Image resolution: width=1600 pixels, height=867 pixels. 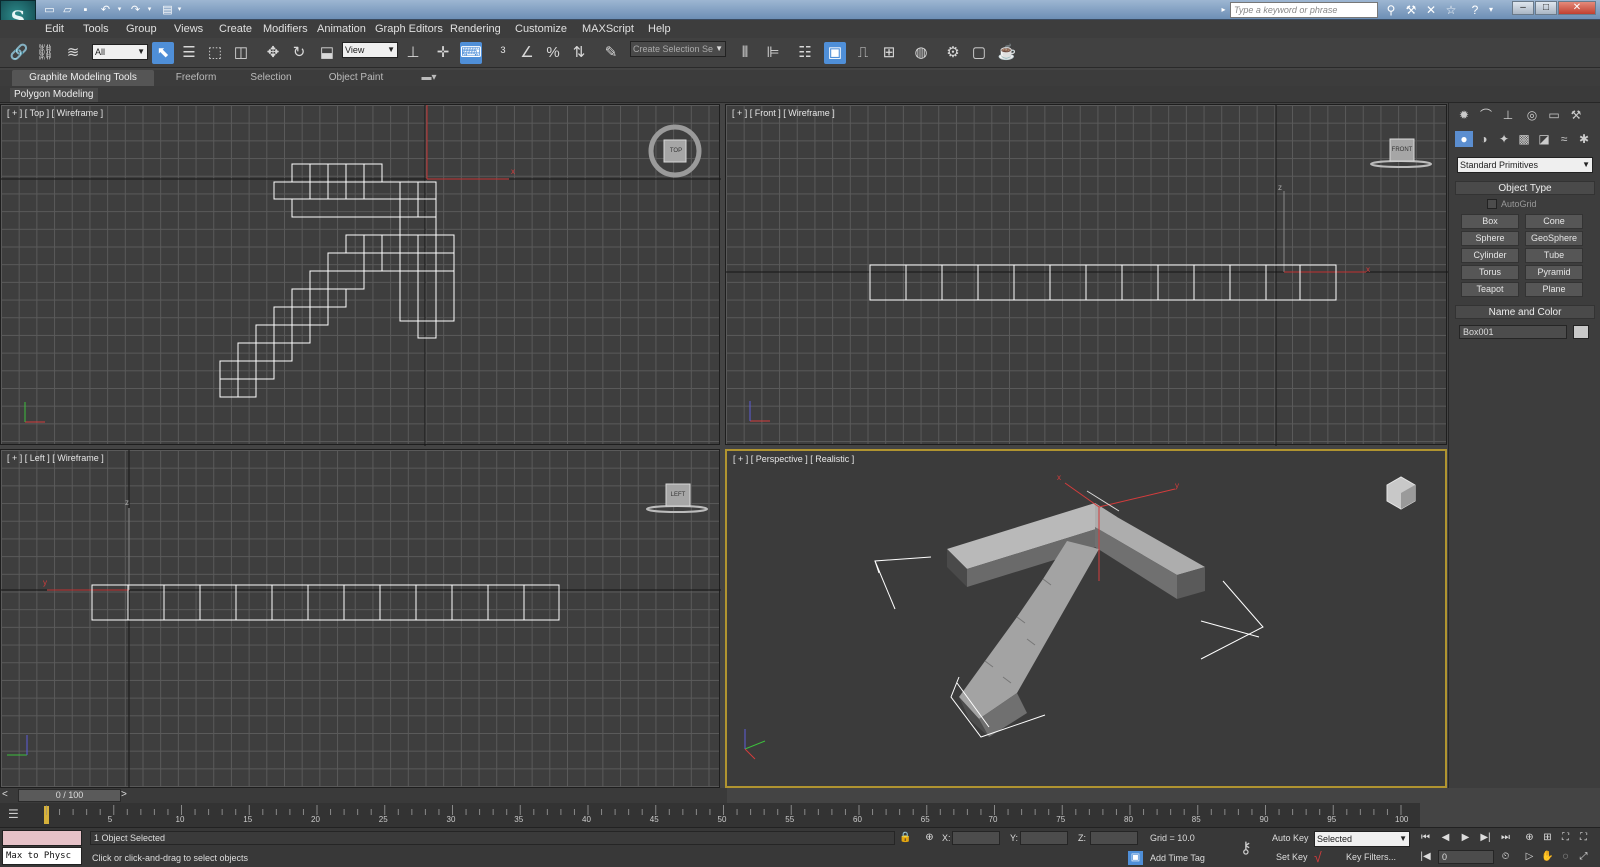 I want to click on selection-filter-dropdown: All ▼, so click(x=120, y=52).